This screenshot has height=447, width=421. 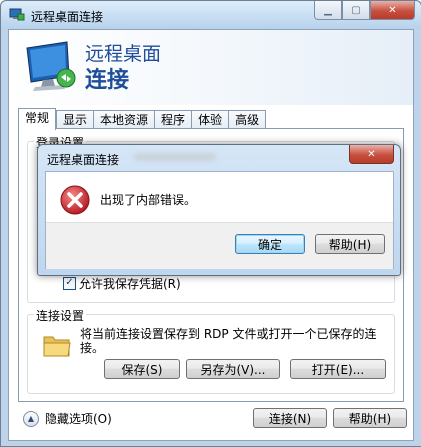 What do you see at coordinates (57, 346) in the screenshot?
I see `folder-icon` at bounding box center [57, 346].